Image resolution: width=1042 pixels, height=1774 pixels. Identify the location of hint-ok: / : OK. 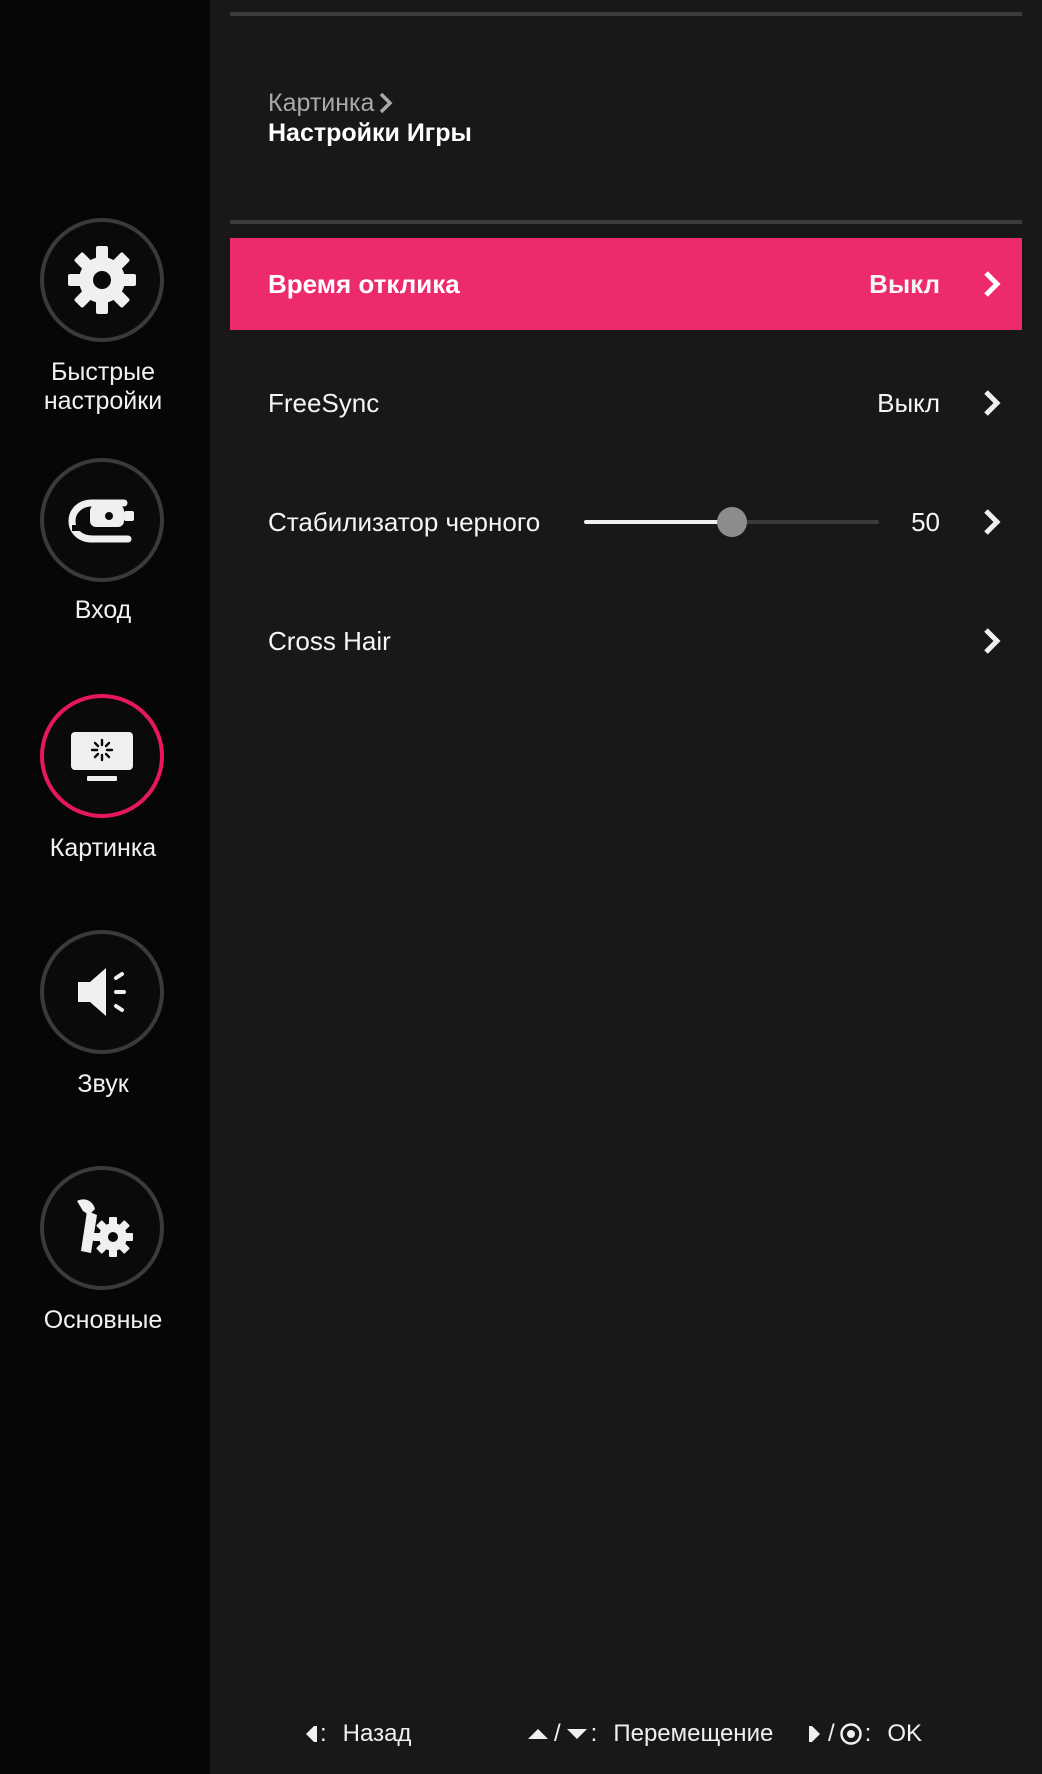
(865, 1734).